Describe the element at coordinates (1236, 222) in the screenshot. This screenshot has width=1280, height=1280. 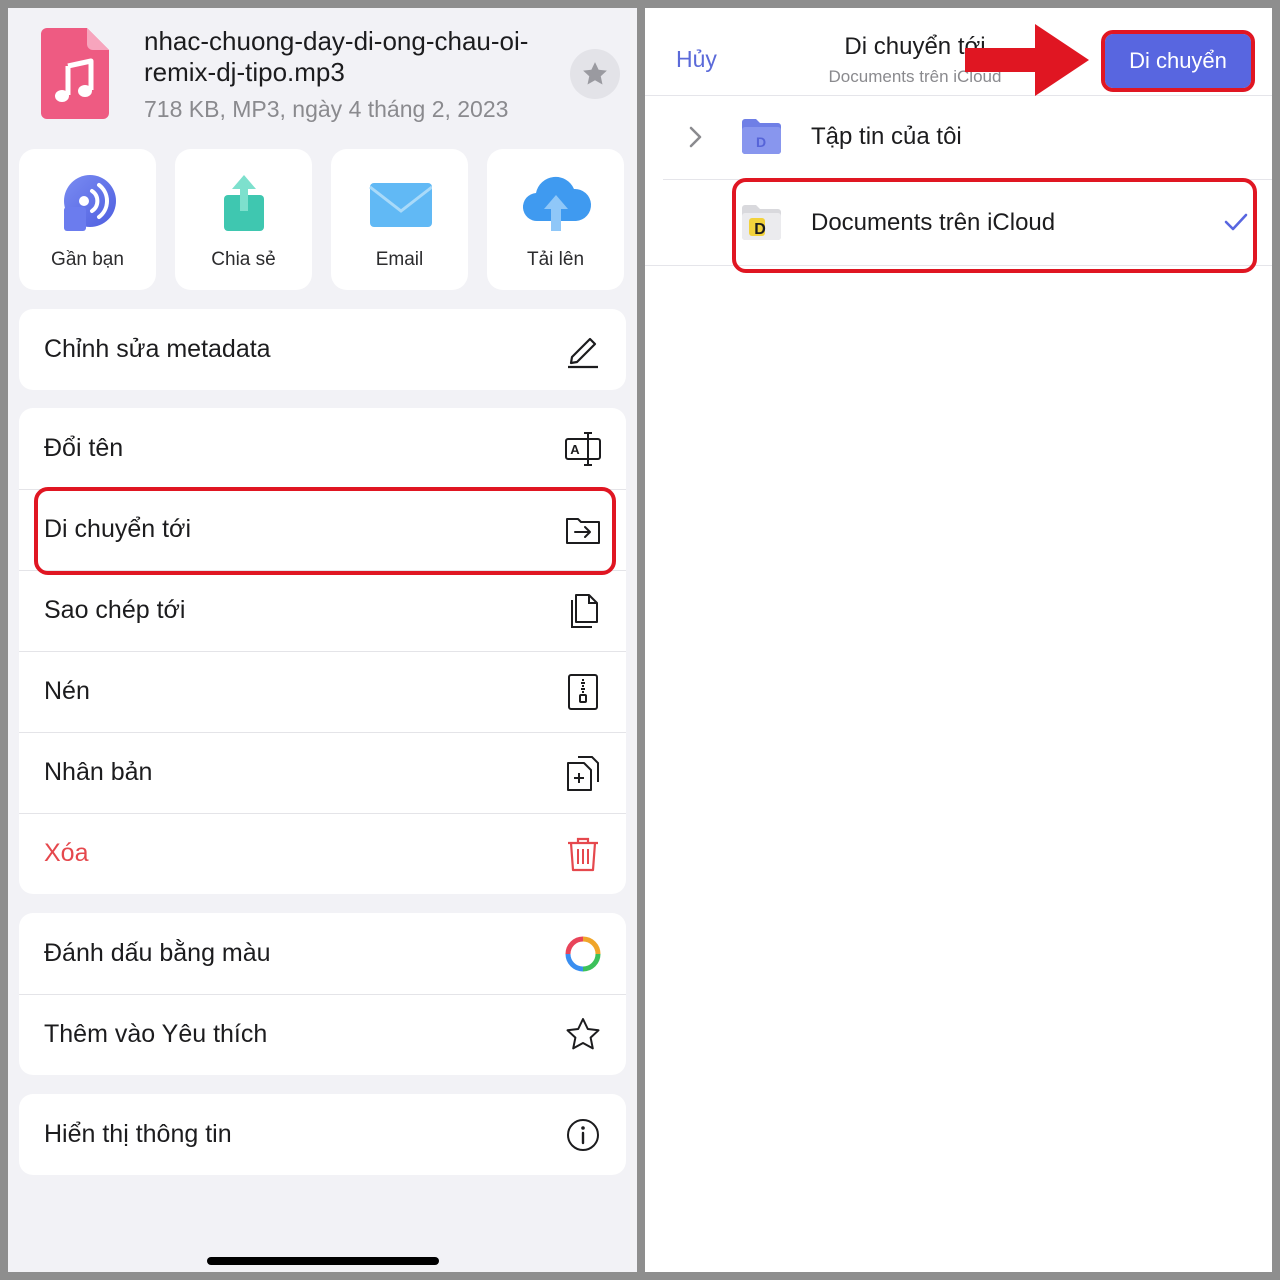
I see `checkmark-icon` at that location.